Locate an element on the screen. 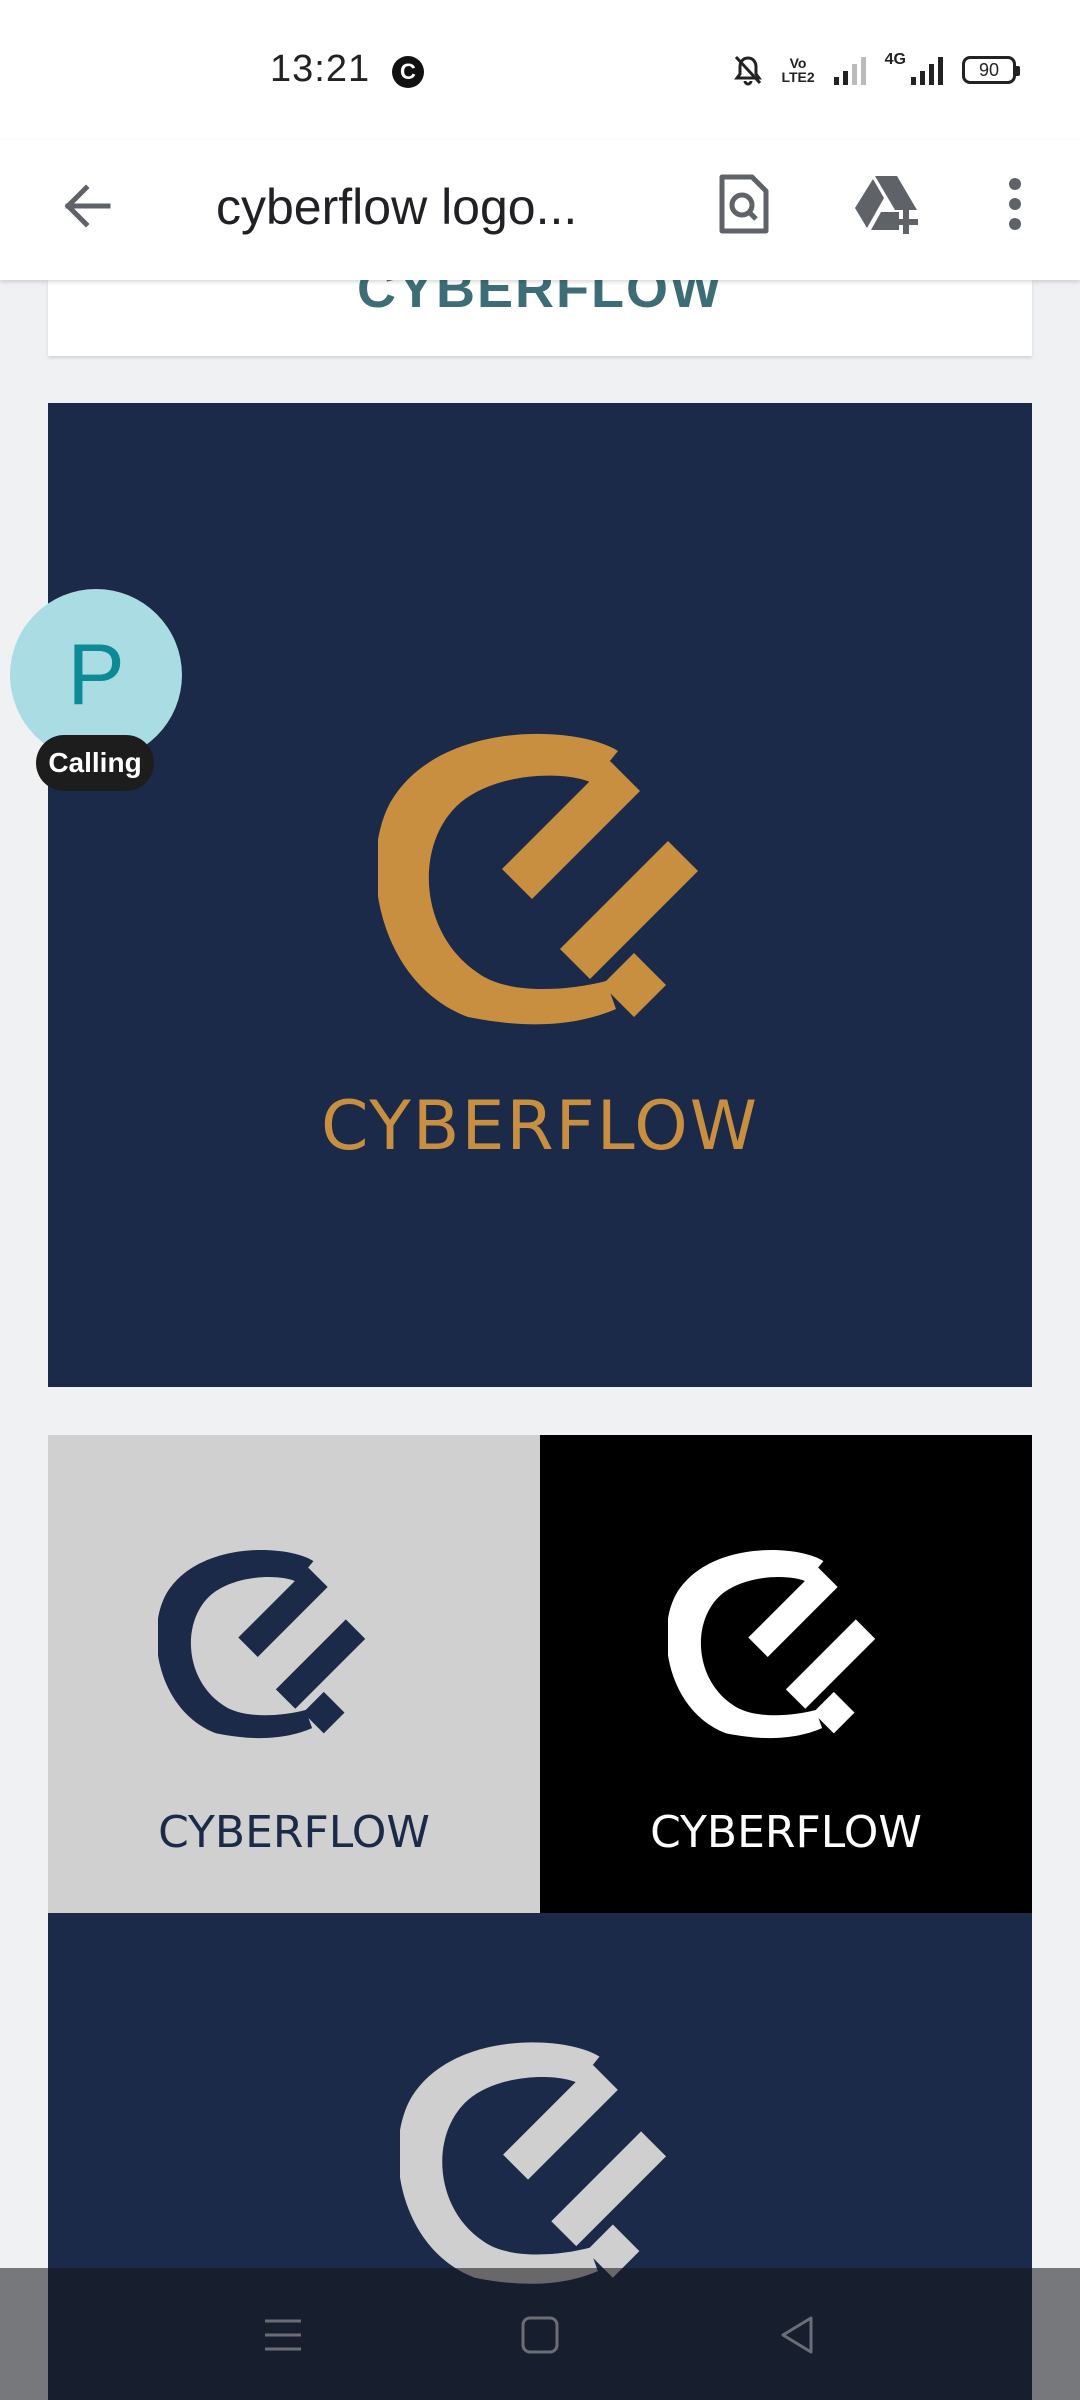  calling-label: Calling is located at coordinates (95, 763).